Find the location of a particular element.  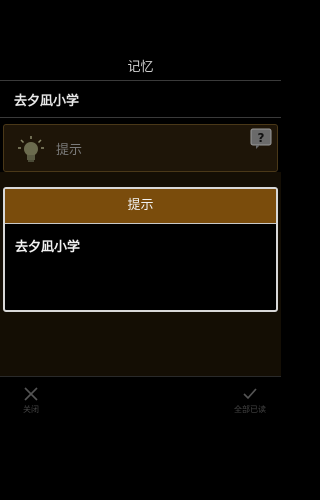

toolbar-divider is located at coordinates (140, 376).